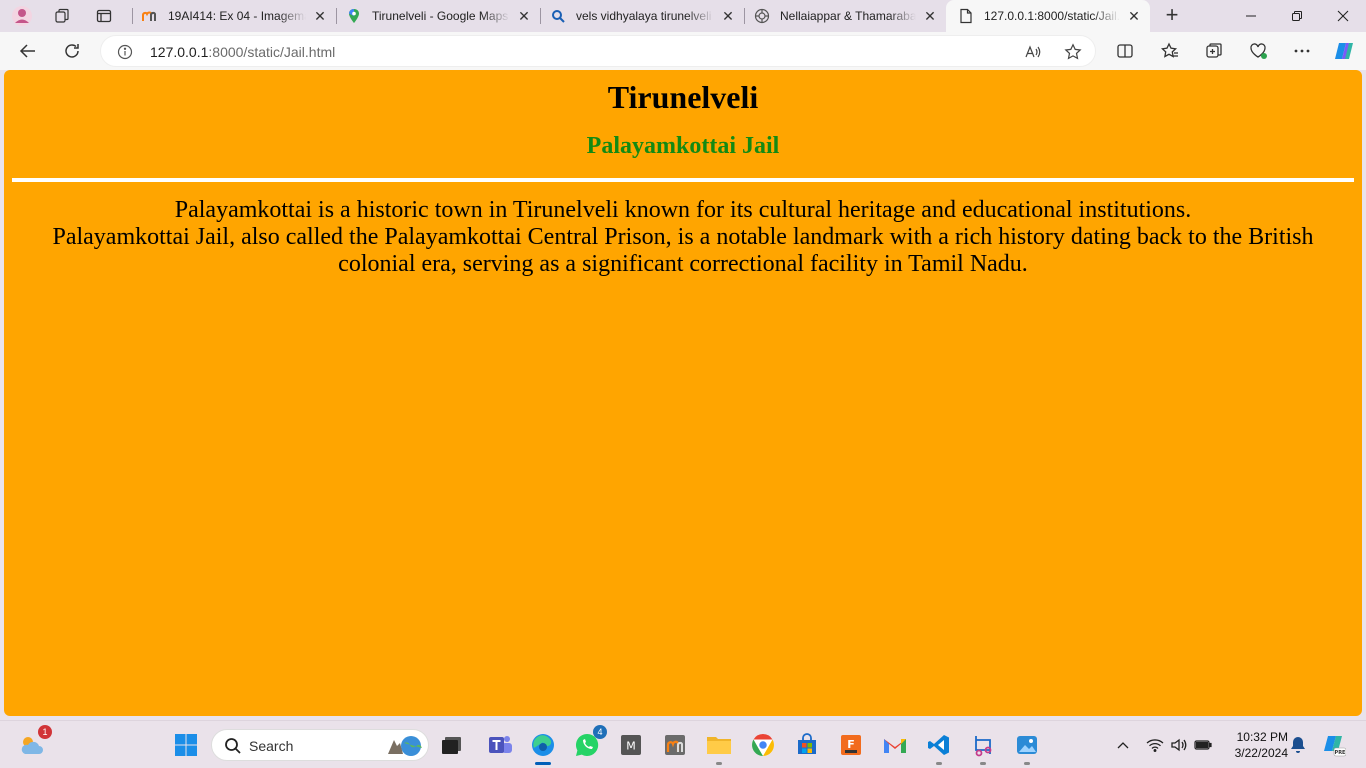 Image resolution: width=1366 pixels, height=768 pixels. Describe the element at coordinates (675, 745) in the screenshot. I see `moodle-app-icon` at that location.